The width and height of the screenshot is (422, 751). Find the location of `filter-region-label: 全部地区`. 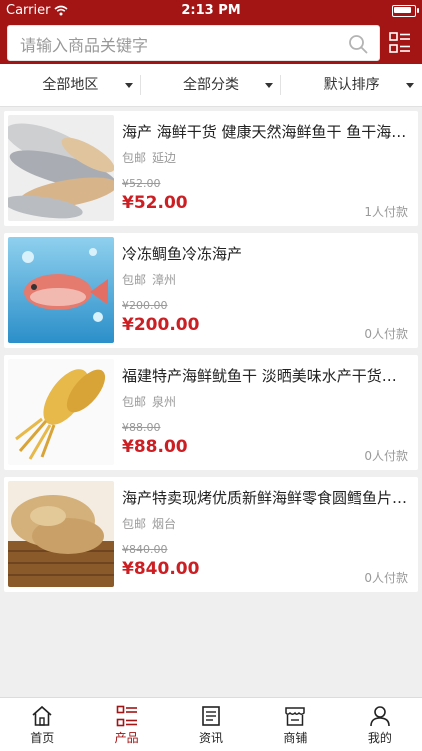

filter-region-label: 全部地区 is located at coordinates (70, 85).